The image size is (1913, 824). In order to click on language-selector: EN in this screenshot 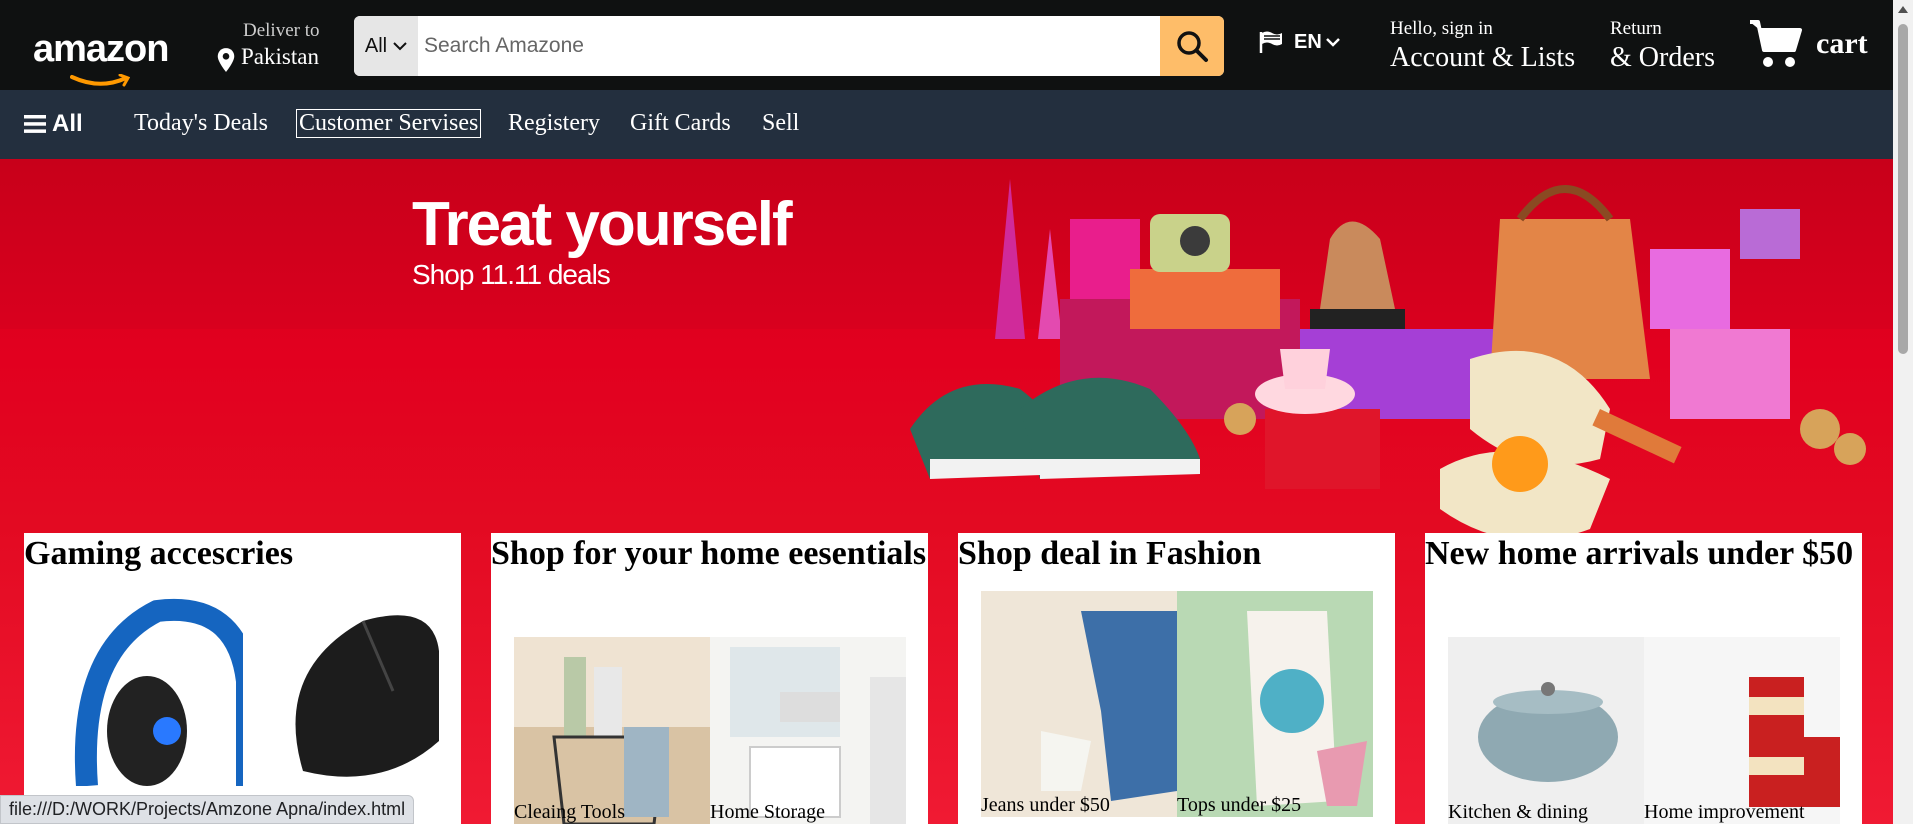, I will do `click(1299, 42)`.